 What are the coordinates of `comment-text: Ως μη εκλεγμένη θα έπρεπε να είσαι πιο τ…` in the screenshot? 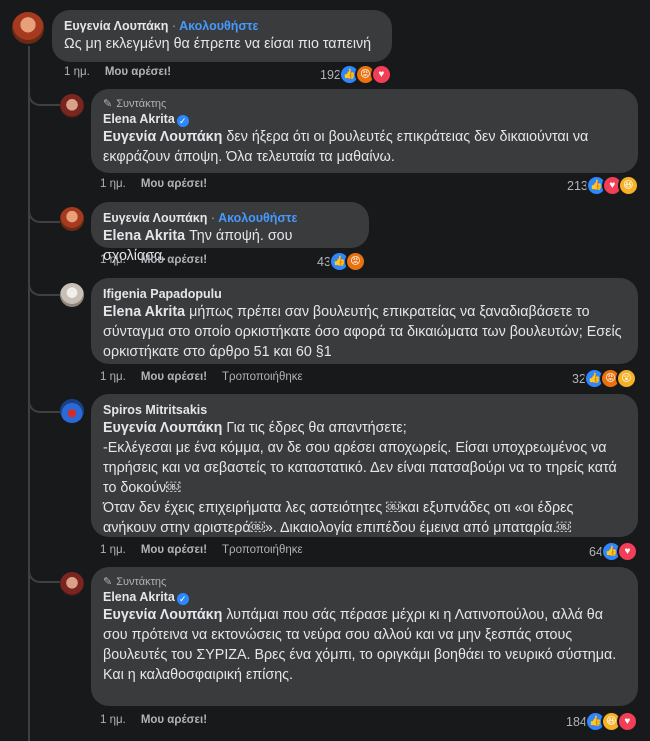 It's located at (218, 44).